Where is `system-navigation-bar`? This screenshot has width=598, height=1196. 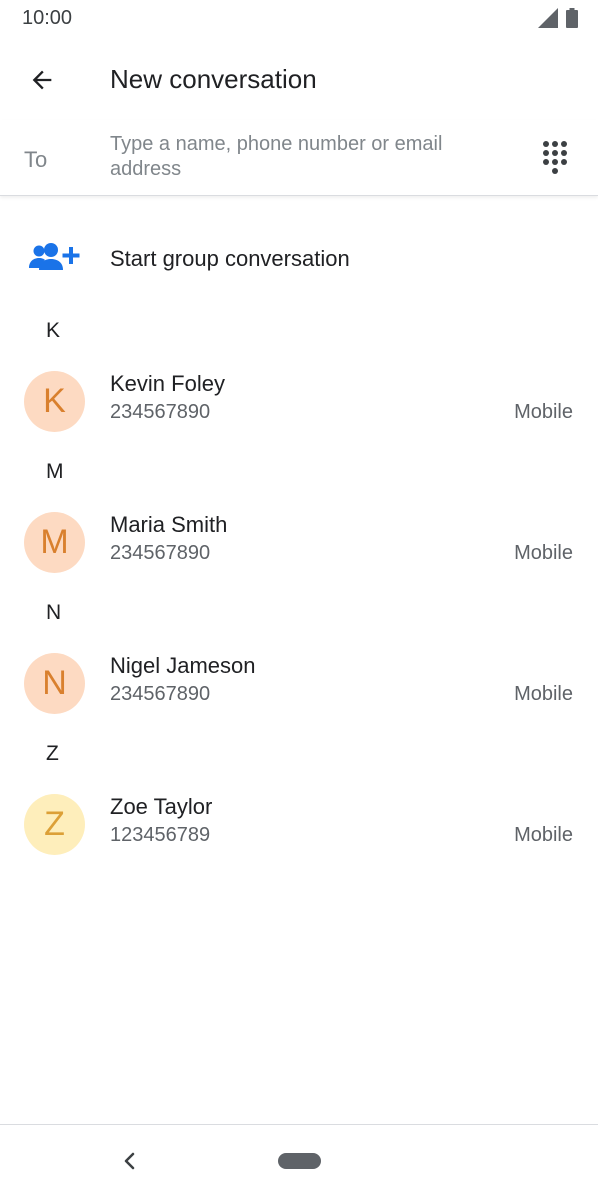 system-navigation-bar is located at coordinates (299, 1160).